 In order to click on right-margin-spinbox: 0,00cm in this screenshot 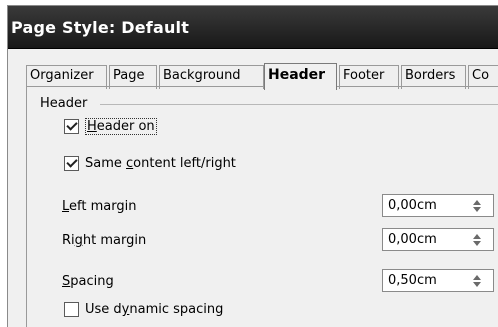, I will do `click(438, 239)`.